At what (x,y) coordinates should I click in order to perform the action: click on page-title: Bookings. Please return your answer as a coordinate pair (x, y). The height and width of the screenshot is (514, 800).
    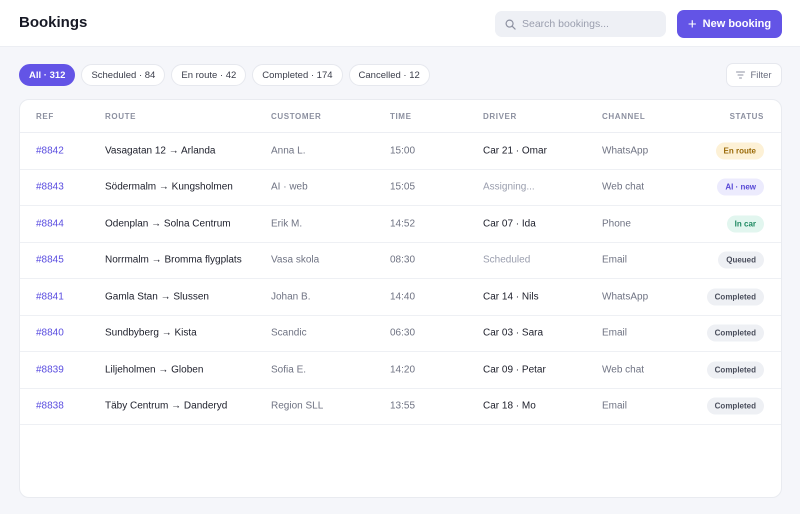
    Looking at the image, I should click on (53, 22).